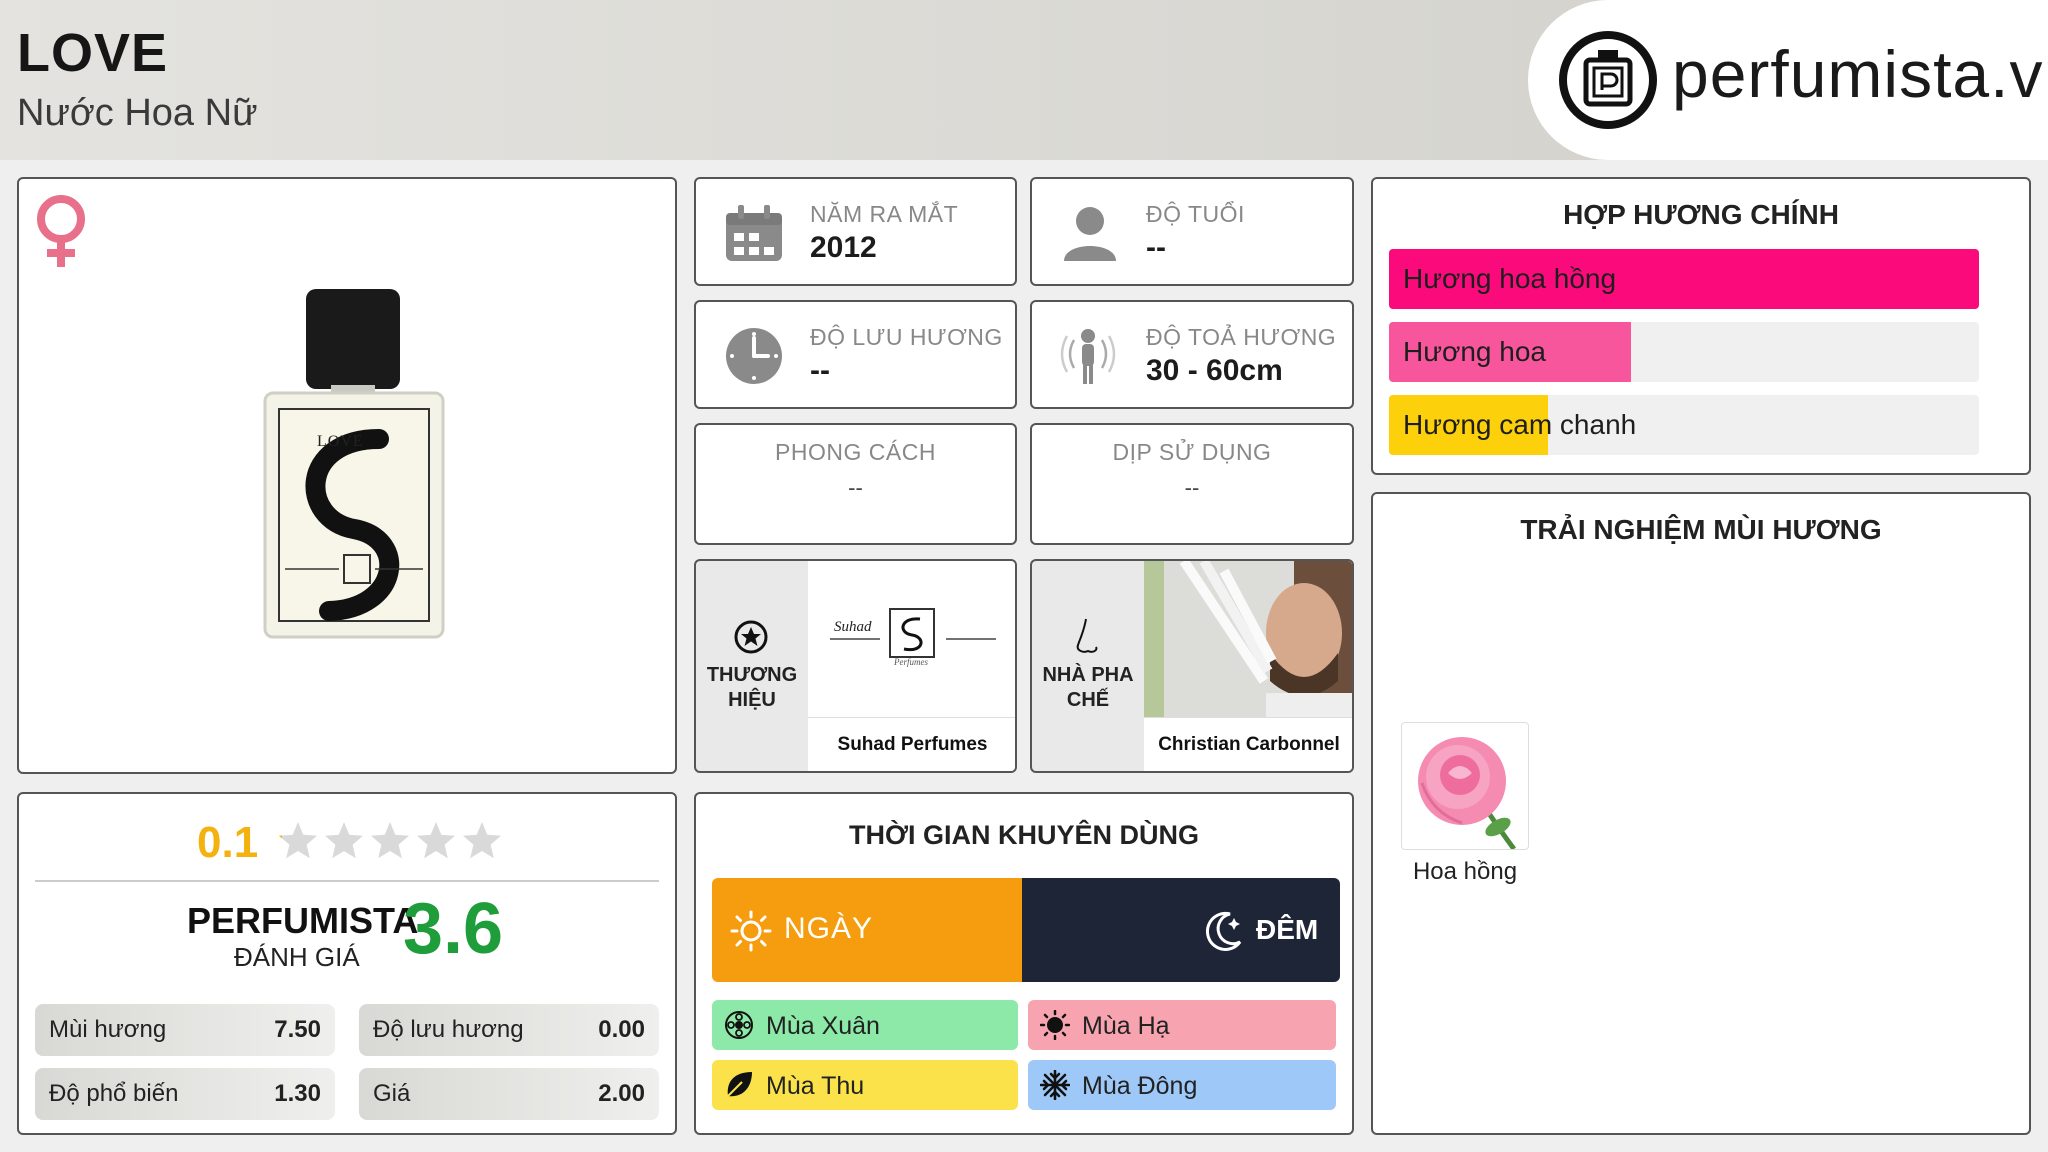  Describe the element at coordinates (1181, 930) in the screenshot. I see `night-block: ĐÊM` at that location.